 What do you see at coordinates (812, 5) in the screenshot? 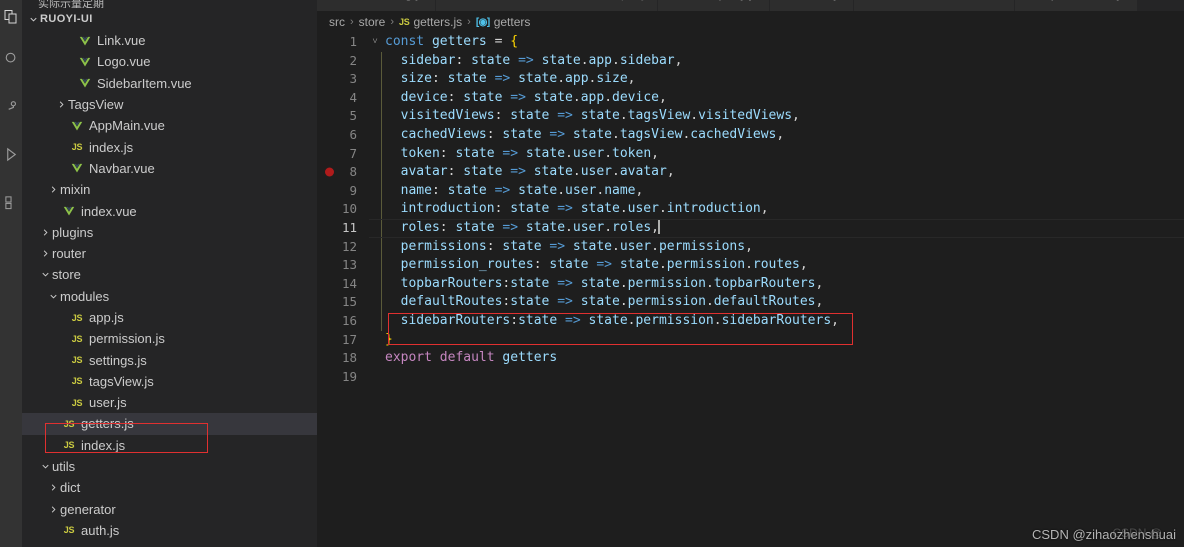
I see `editor-tab-user-js: JSuser.js` at bounding box center [812, 5].